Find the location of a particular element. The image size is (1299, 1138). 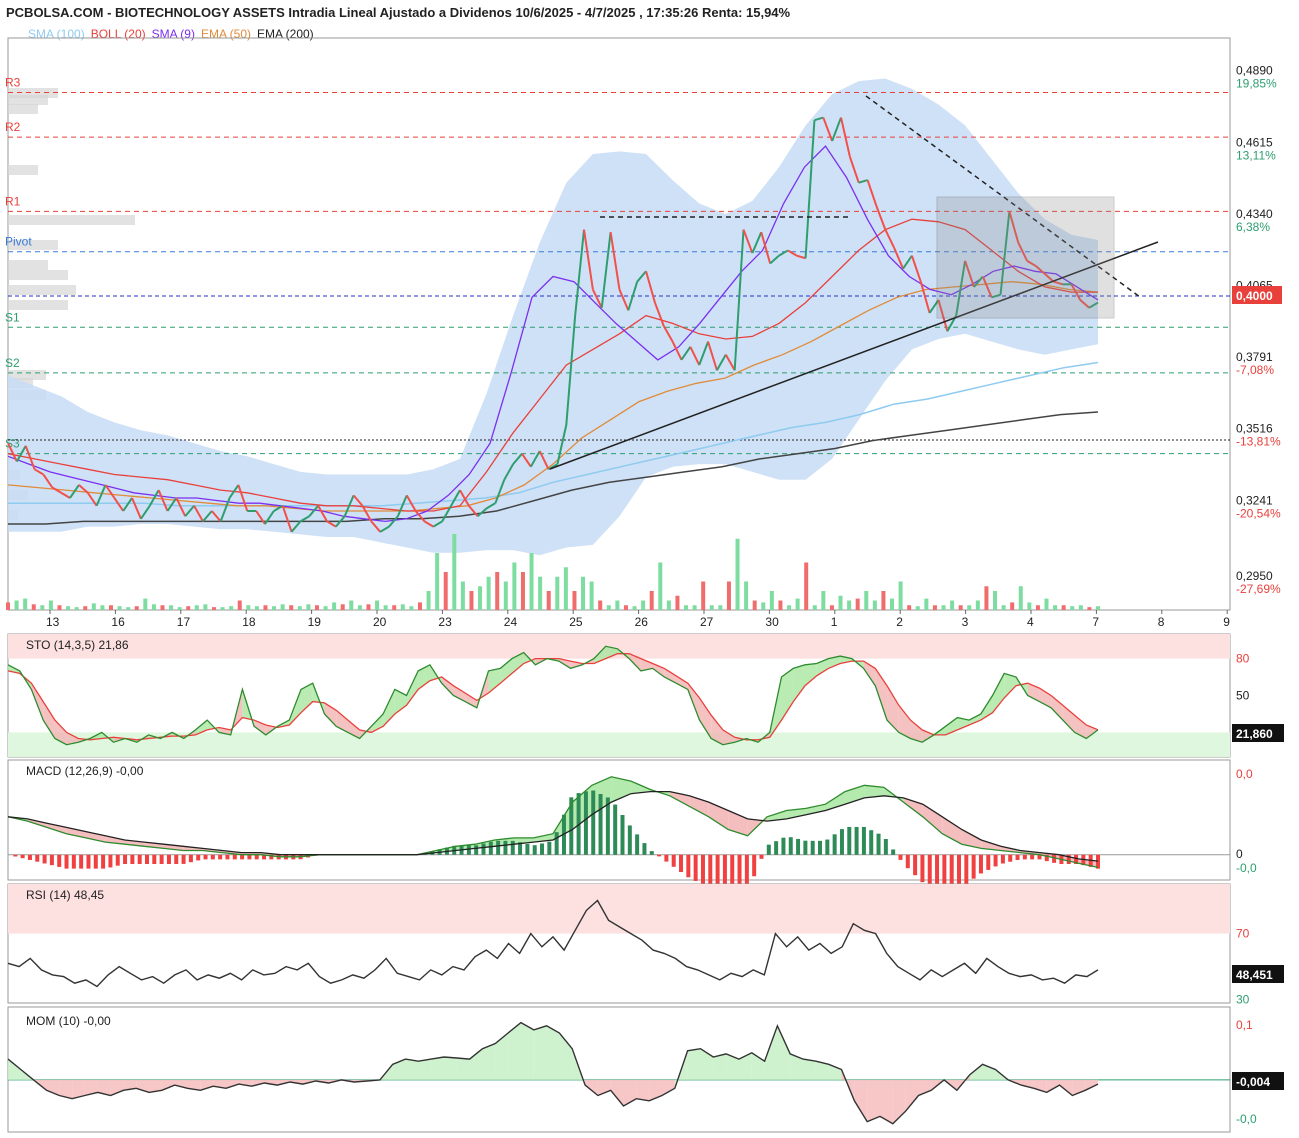

pivot-label: R2 is located at coordinates (13, 127).